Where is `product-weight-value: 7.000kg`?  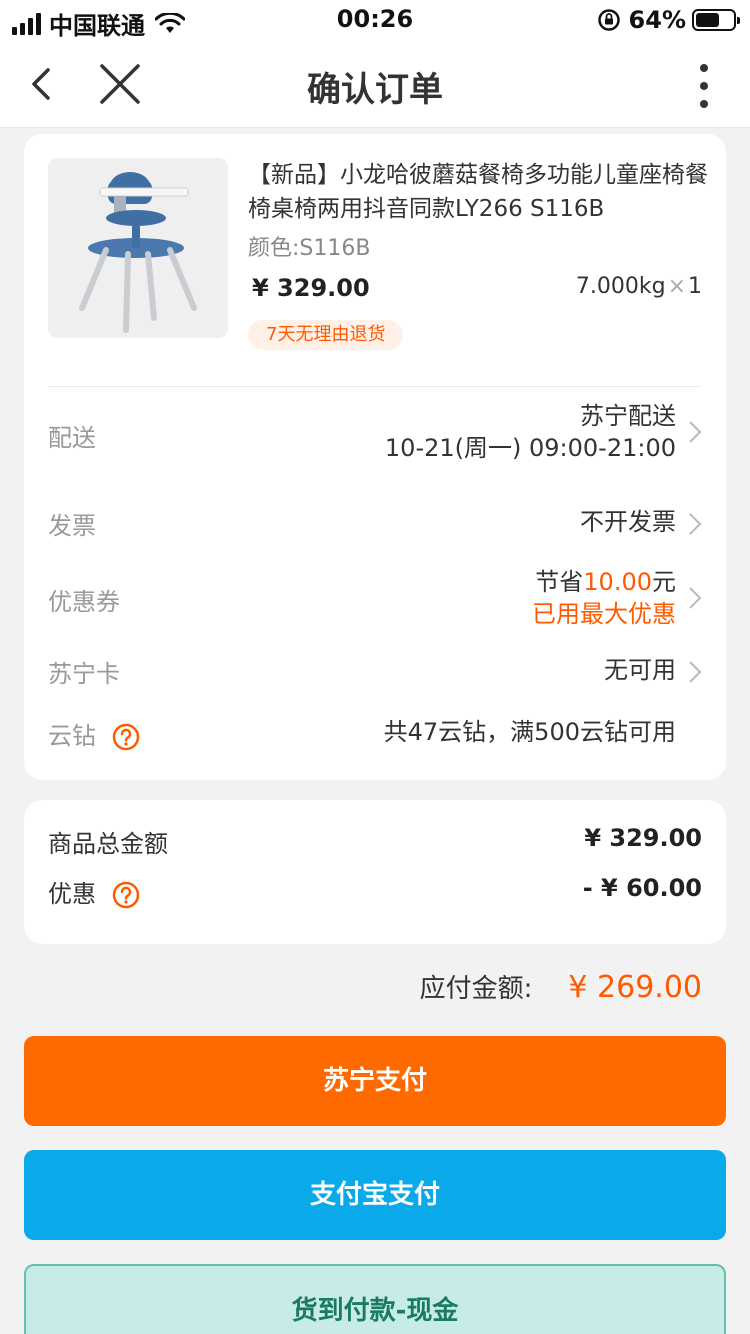
product-weight-value: 7.000kg is located at coordinates (620, 286).